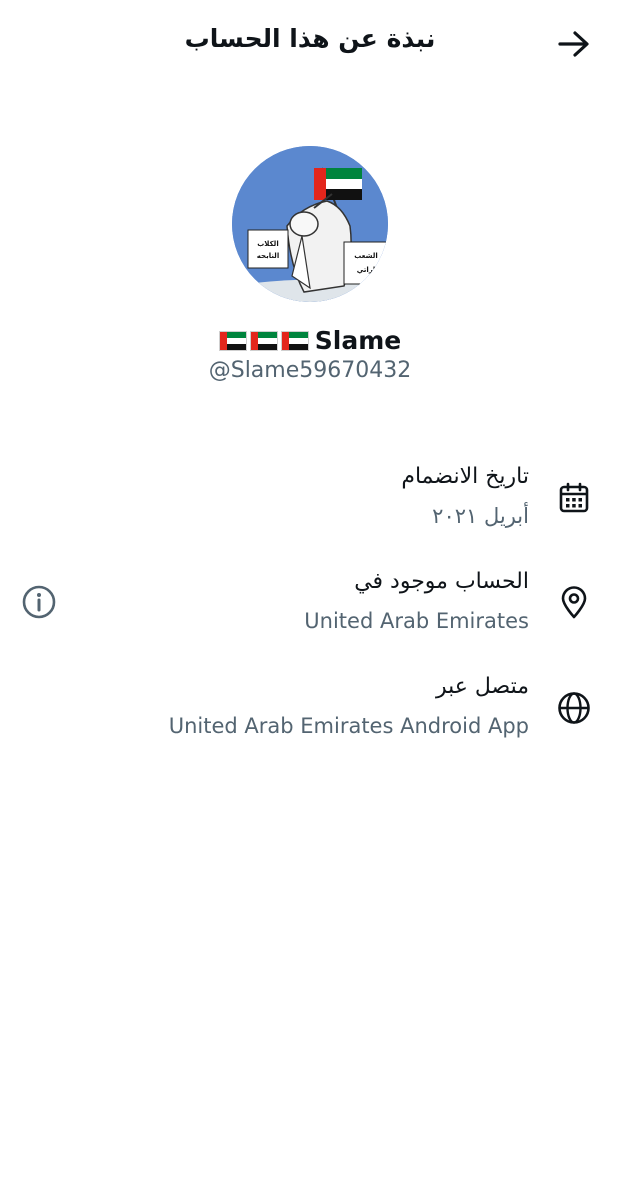  What do you see at coordinates (441, 581) in the screenshot?
I see `location-label: الحساب موجود في` at bounding box center [441, 581].